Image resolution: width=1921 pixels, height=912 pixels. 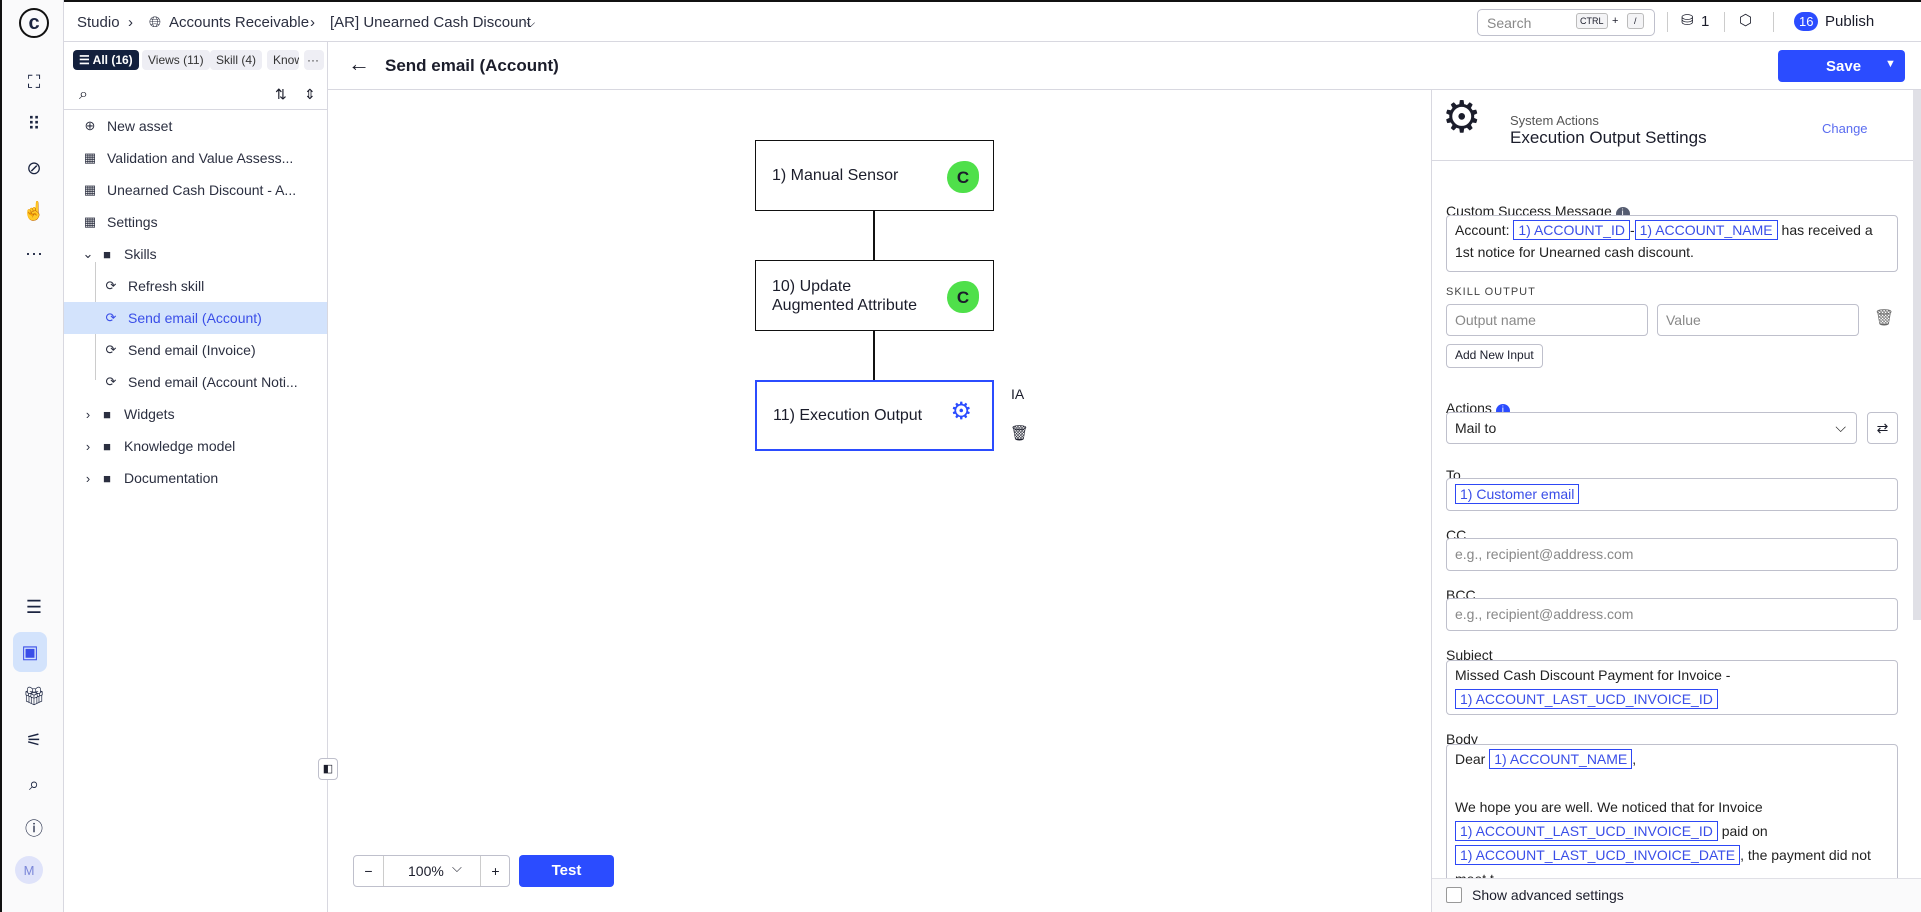 What do you see at coordinates (34, 82) in the screenshot?
I see `scan-icon: ⛶` at bounding box center [34, 82].